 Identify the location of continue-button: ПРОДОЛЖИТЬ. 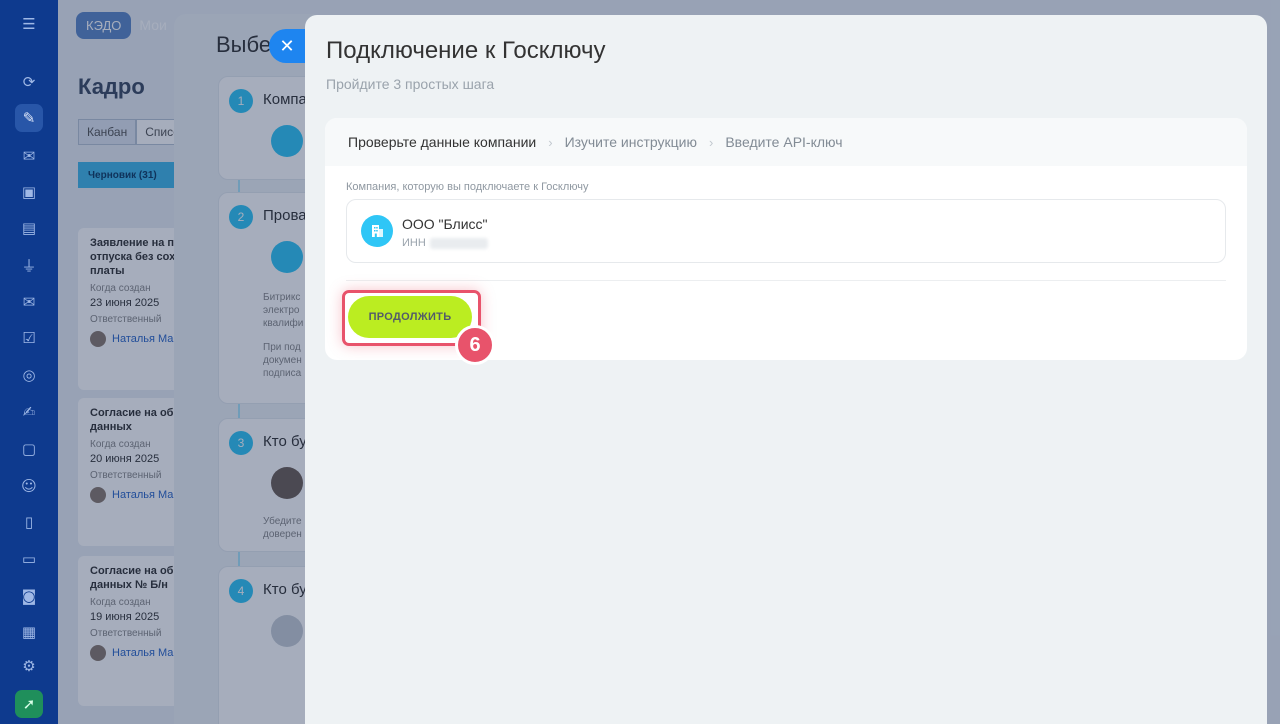
(410, 317).